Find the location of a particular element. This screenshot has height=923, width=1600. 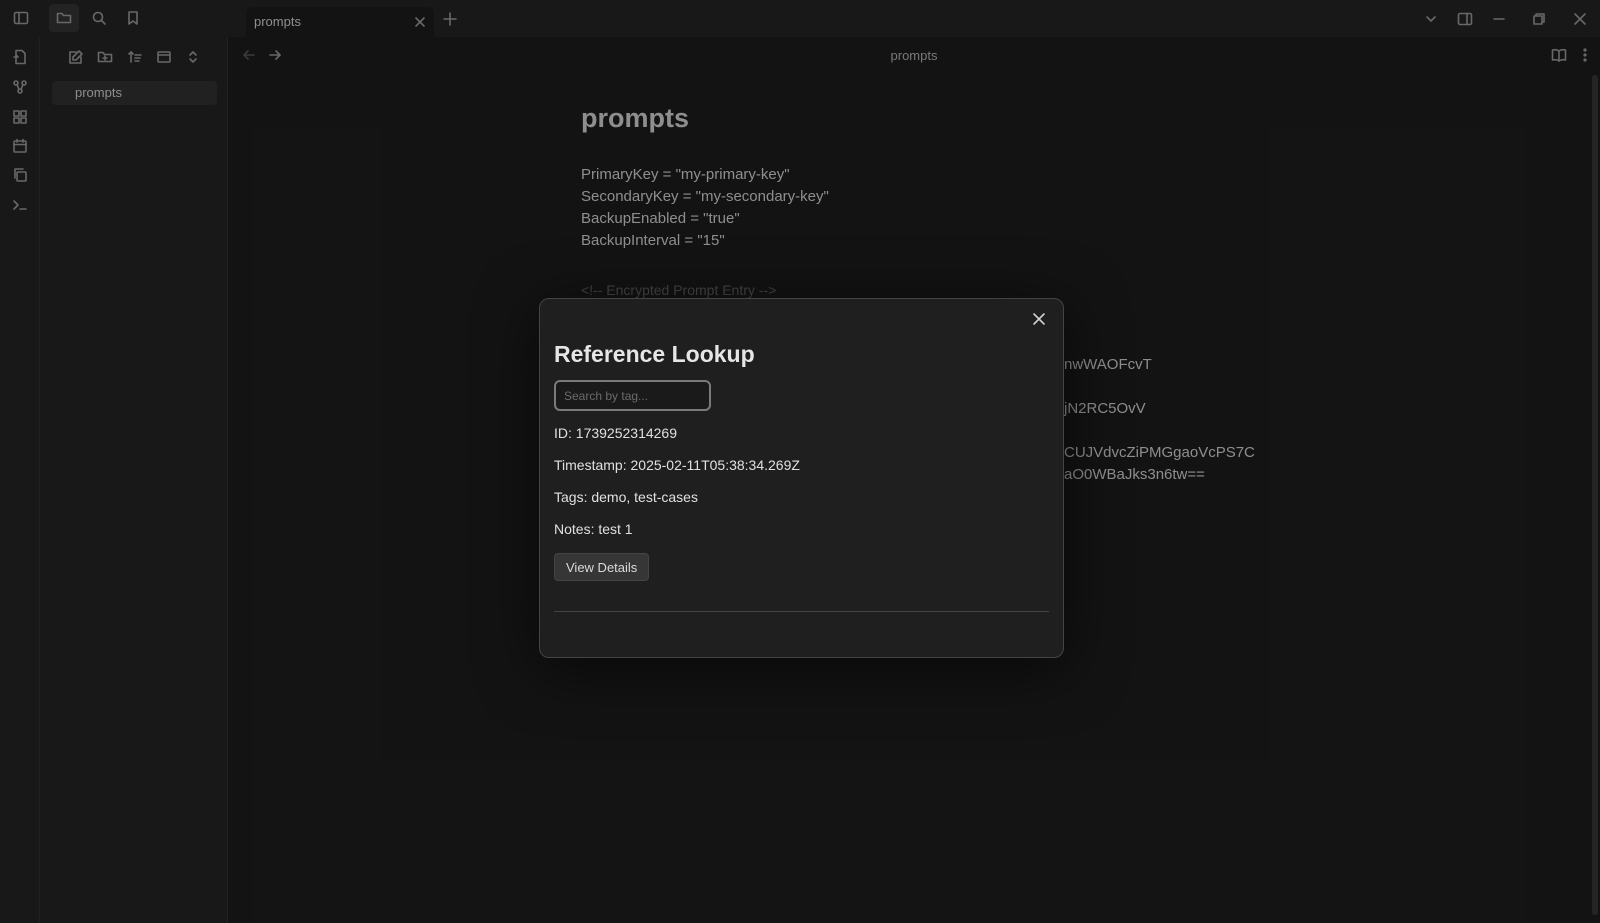

result-tags: Tags: demo, test-cases is located at coordinates (626, 497).